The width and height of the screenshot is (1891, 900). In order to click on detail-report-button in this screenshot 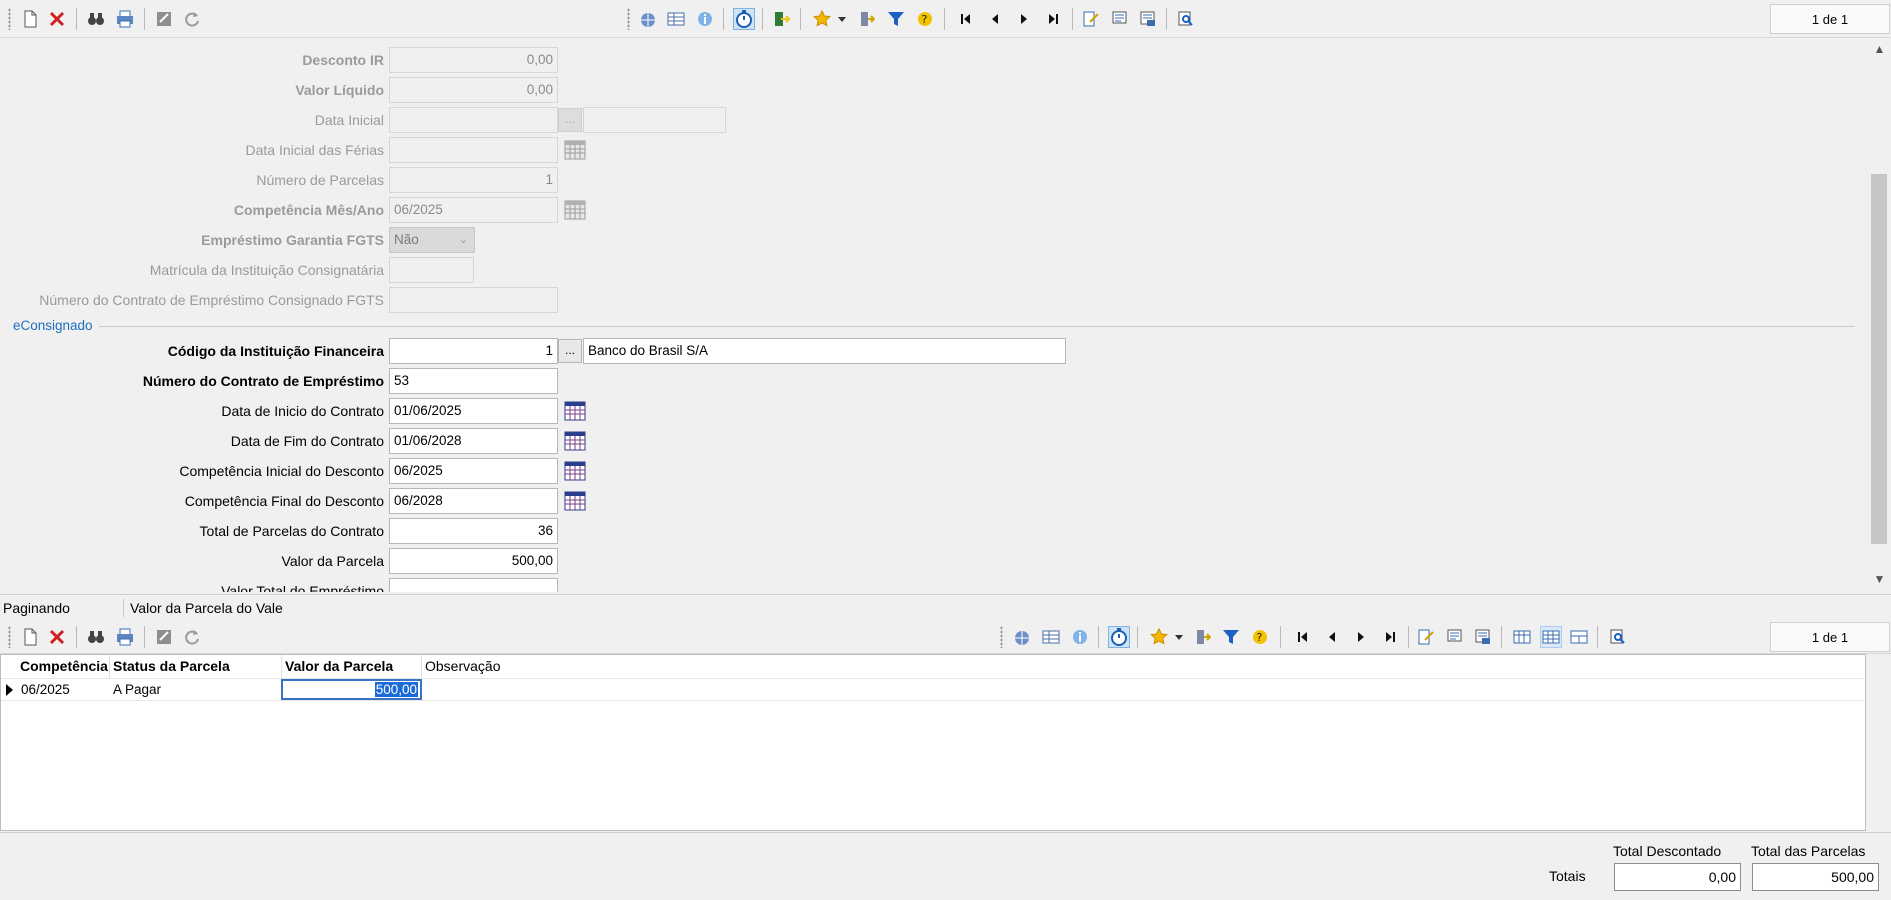, I will do `click(1455, 637)`.